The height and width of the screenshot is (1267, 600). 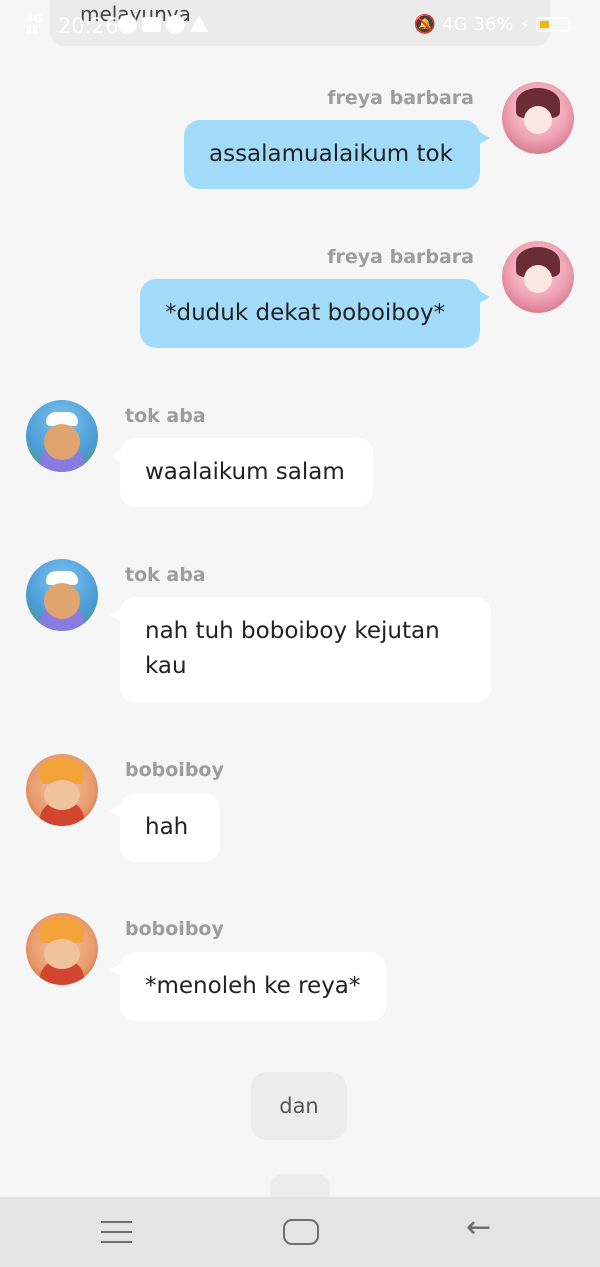 What do you see at coordinates (299, 1106) in the screenshot?
I see `narration-bubble: dan` at bounding box center [299, 1106].